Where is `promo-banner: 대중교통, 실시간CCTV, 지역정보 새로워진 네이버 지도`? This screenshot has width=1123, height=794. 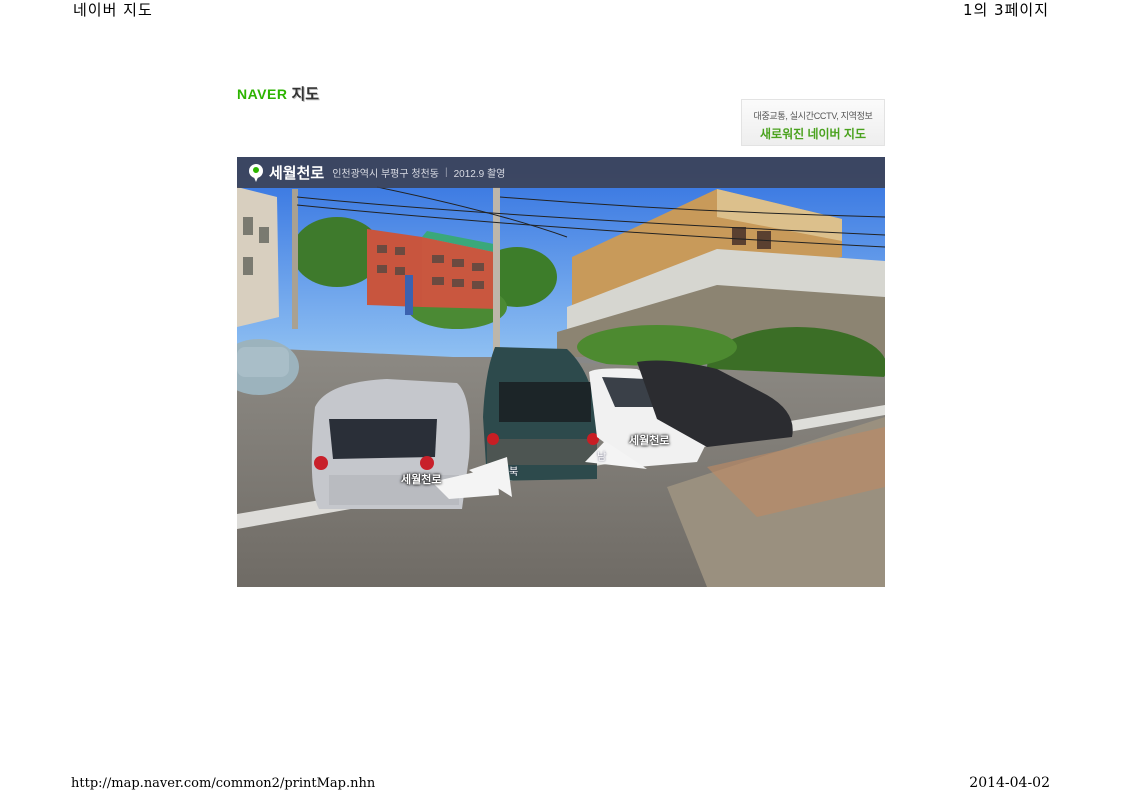 promo-banner: 대중교통, 실시간CCTV, 지역정보 새로워진 네이버 지도 is located at coordinates (813, 122).